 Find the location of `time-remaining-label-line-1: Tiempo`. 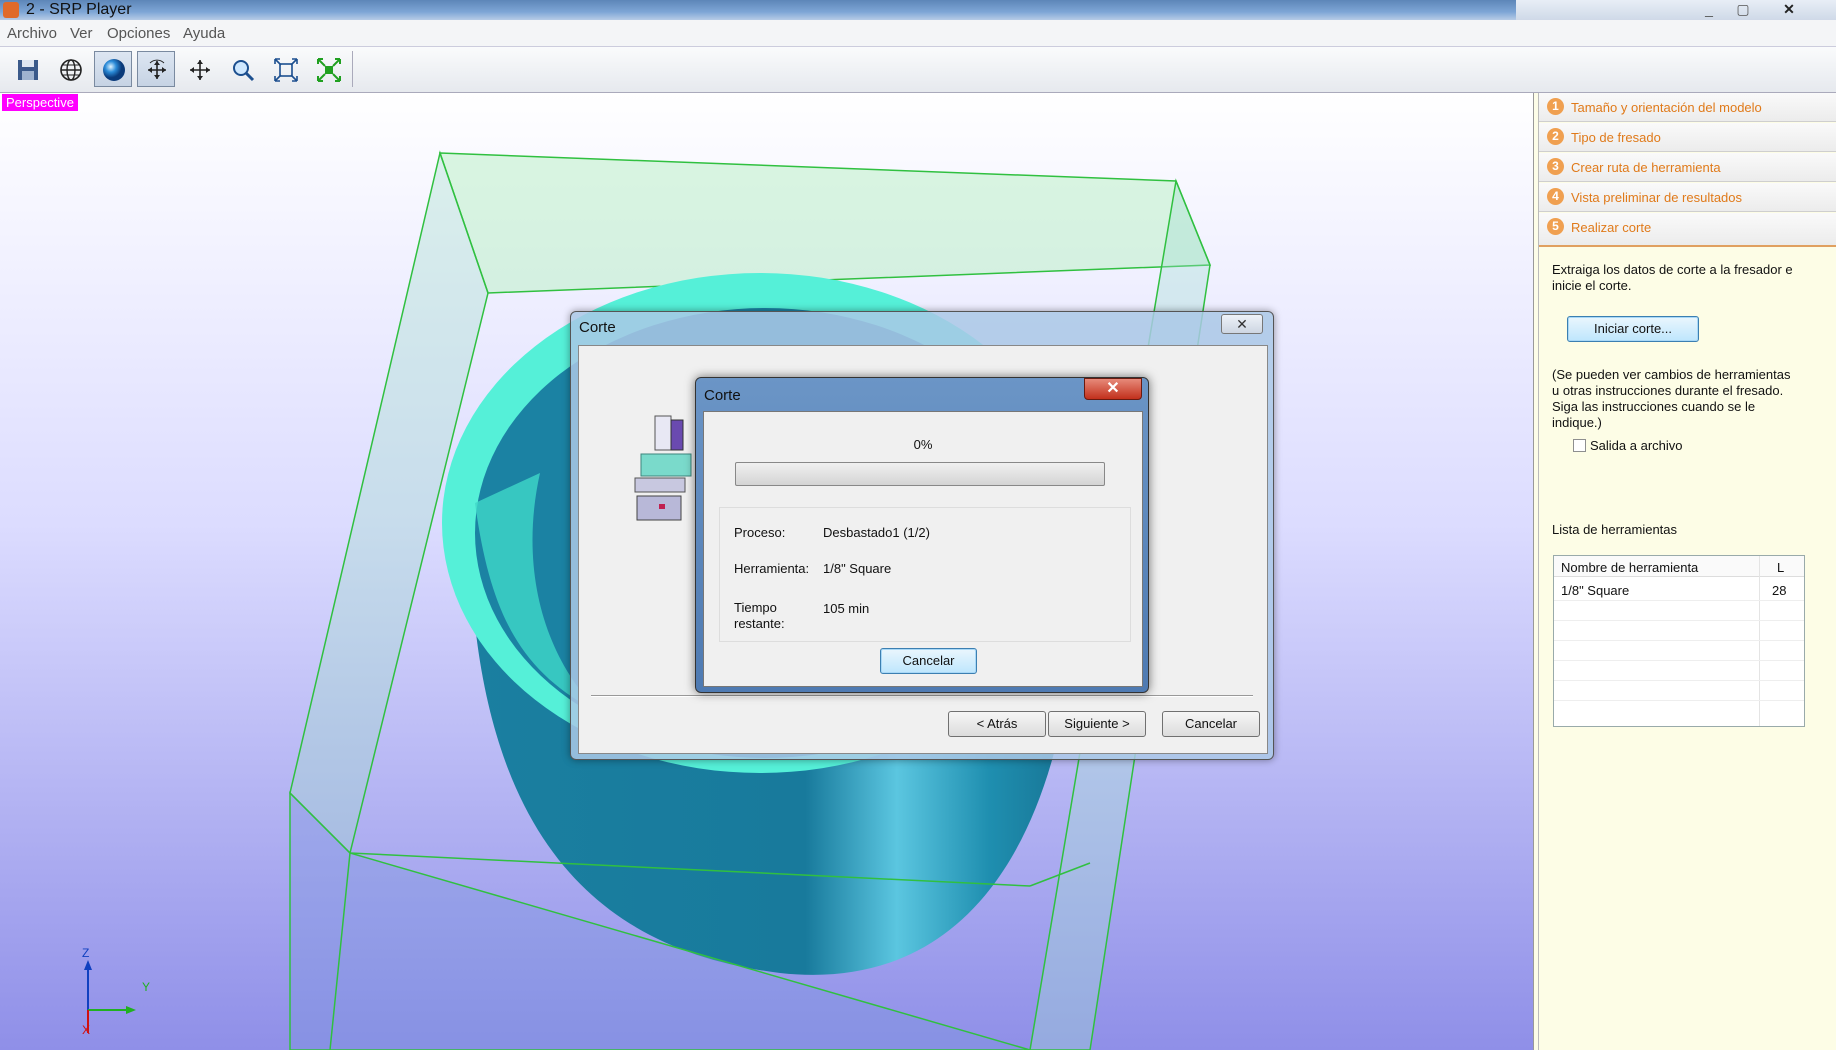

time-remaining-label-line-1: Tiempo is located at coordinates (755, 607).